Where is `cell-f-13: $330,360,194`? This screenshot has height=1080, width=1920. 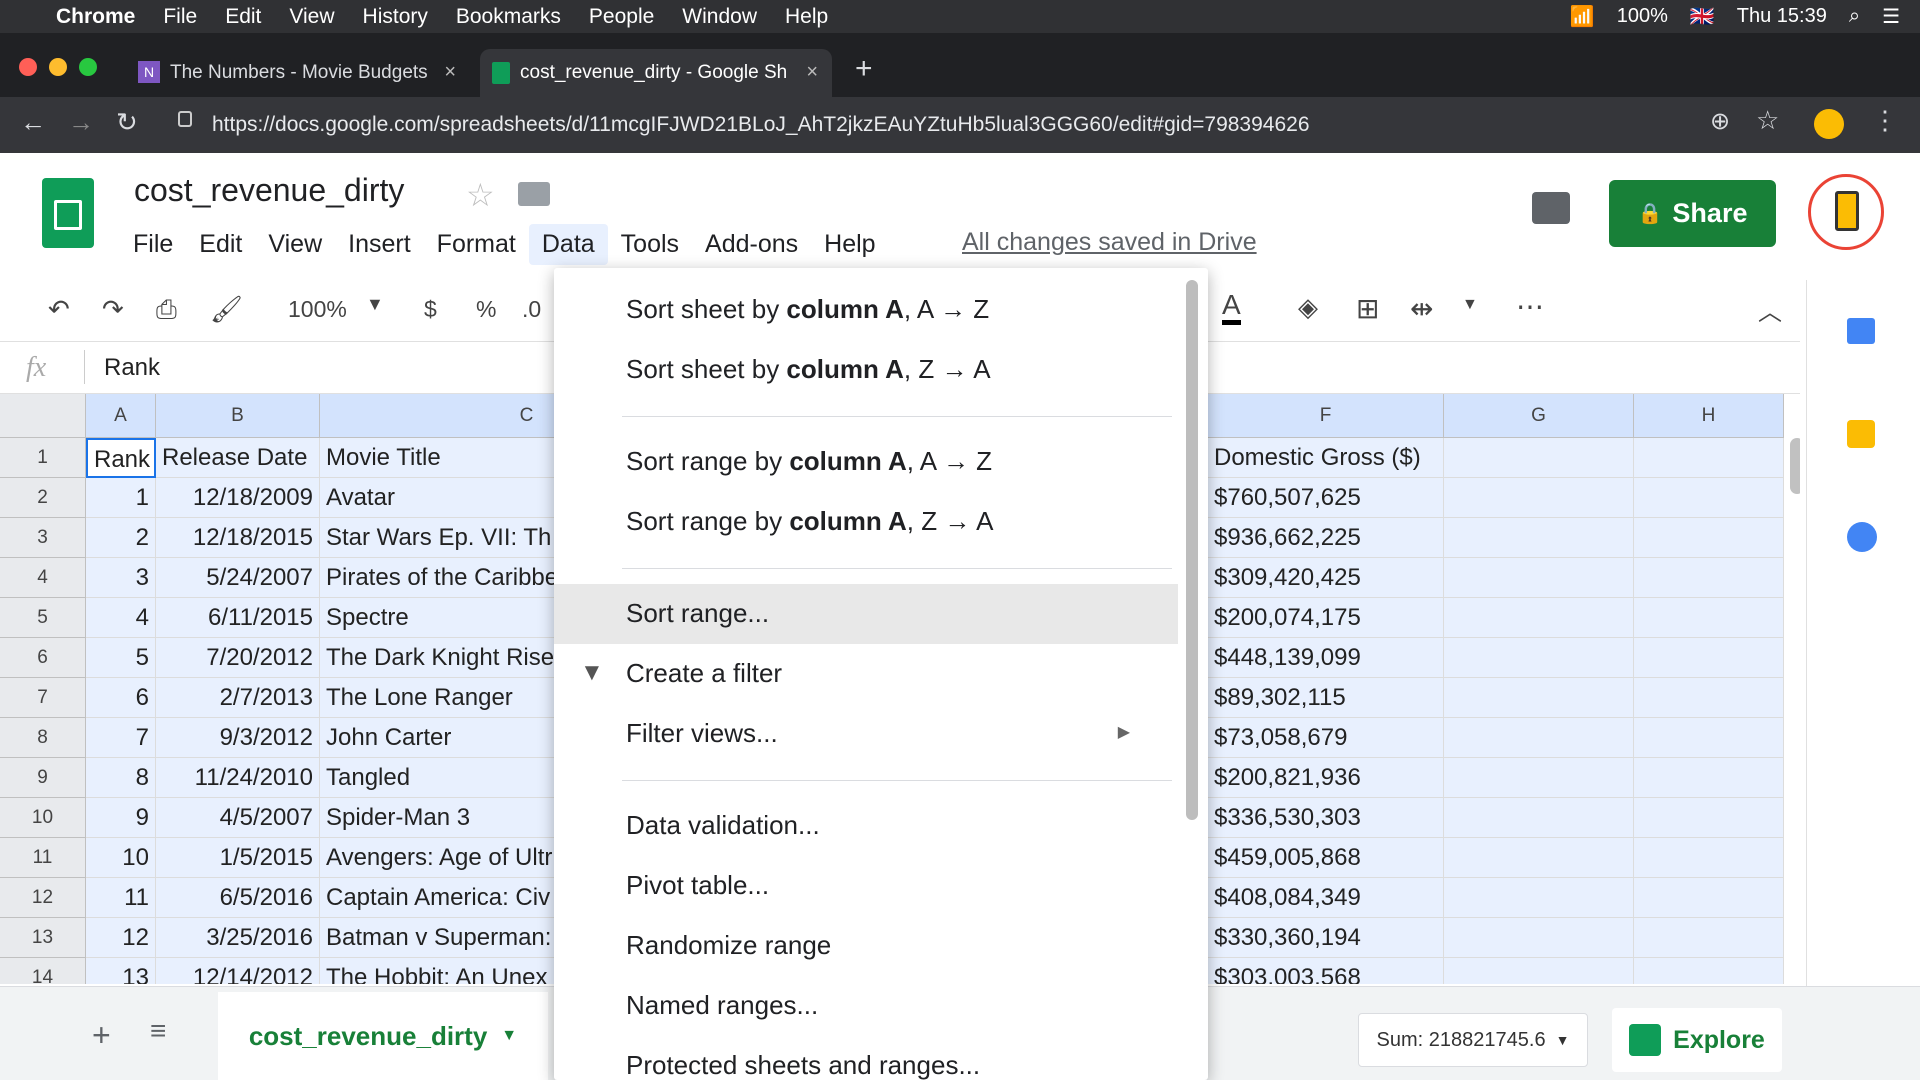
cell-f-13: $330,360,194 is located at coordinates (1326, 938).